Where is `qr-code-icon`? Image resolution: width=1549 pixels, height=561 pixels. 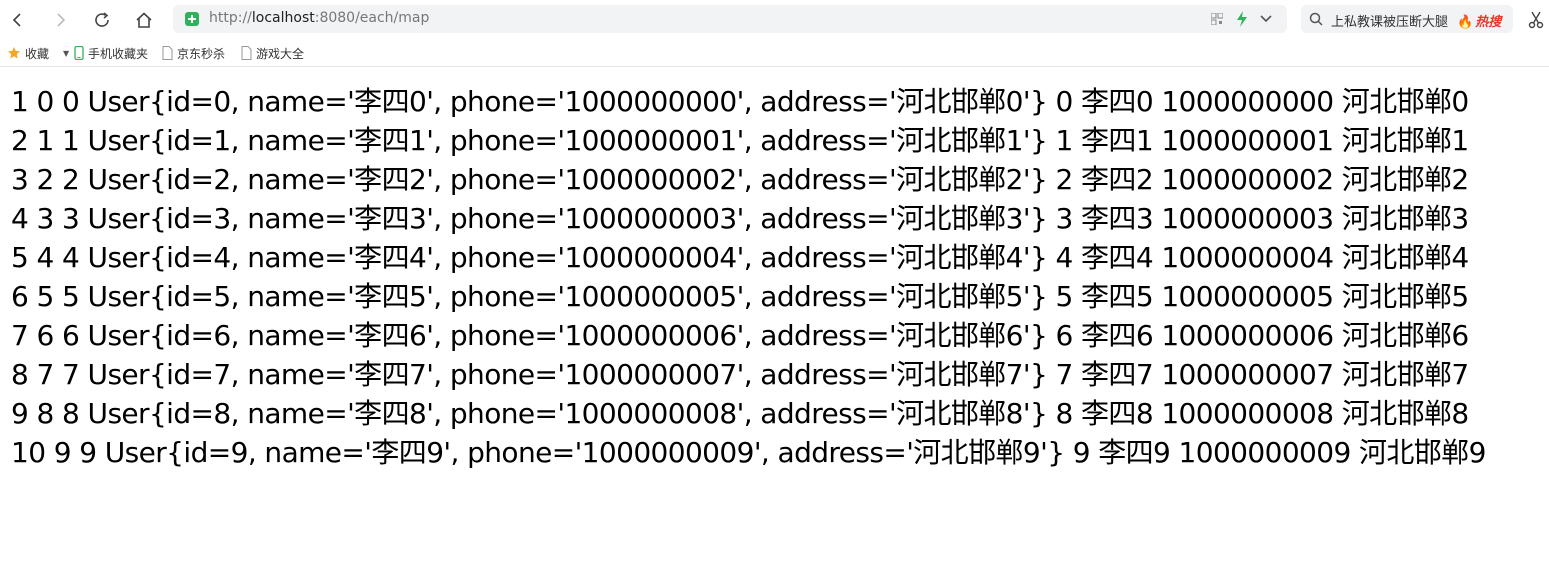 qr-code-icon is located at coordinates (1217, 19).